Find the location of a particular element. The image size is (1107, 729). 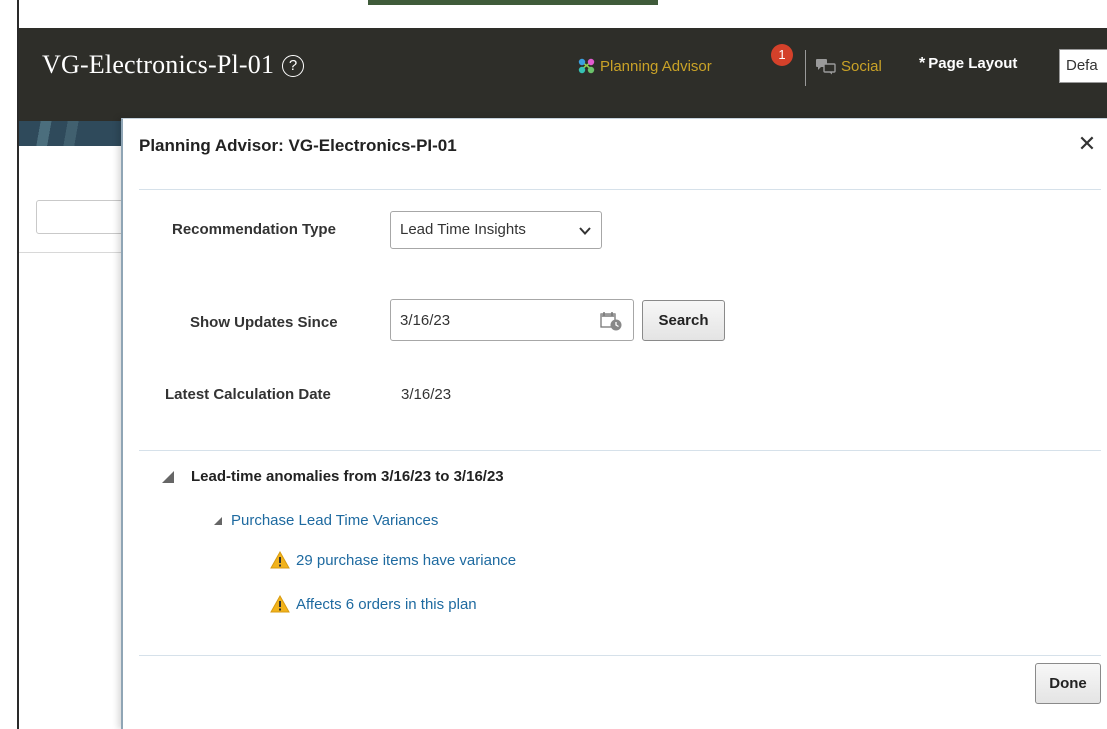

page-layout-select: Defa is located at coordinates (1083, 66).